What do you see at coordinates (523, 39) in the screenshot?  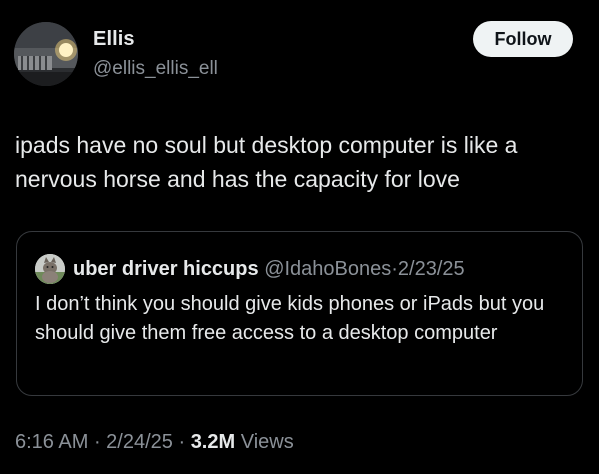 I see `follow-button: Follow` at bounding box center [523, 39].